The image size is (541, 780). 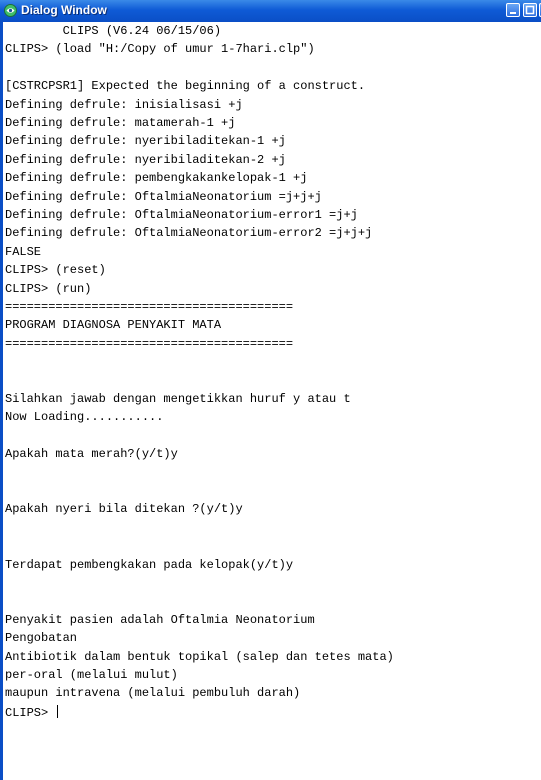 What do you see at coordinates (149, 564) in the screenshot?
I see `console-line: Terdapat pembengkakan pada kelopak(y/t)y` at bounding box center [149, 564].